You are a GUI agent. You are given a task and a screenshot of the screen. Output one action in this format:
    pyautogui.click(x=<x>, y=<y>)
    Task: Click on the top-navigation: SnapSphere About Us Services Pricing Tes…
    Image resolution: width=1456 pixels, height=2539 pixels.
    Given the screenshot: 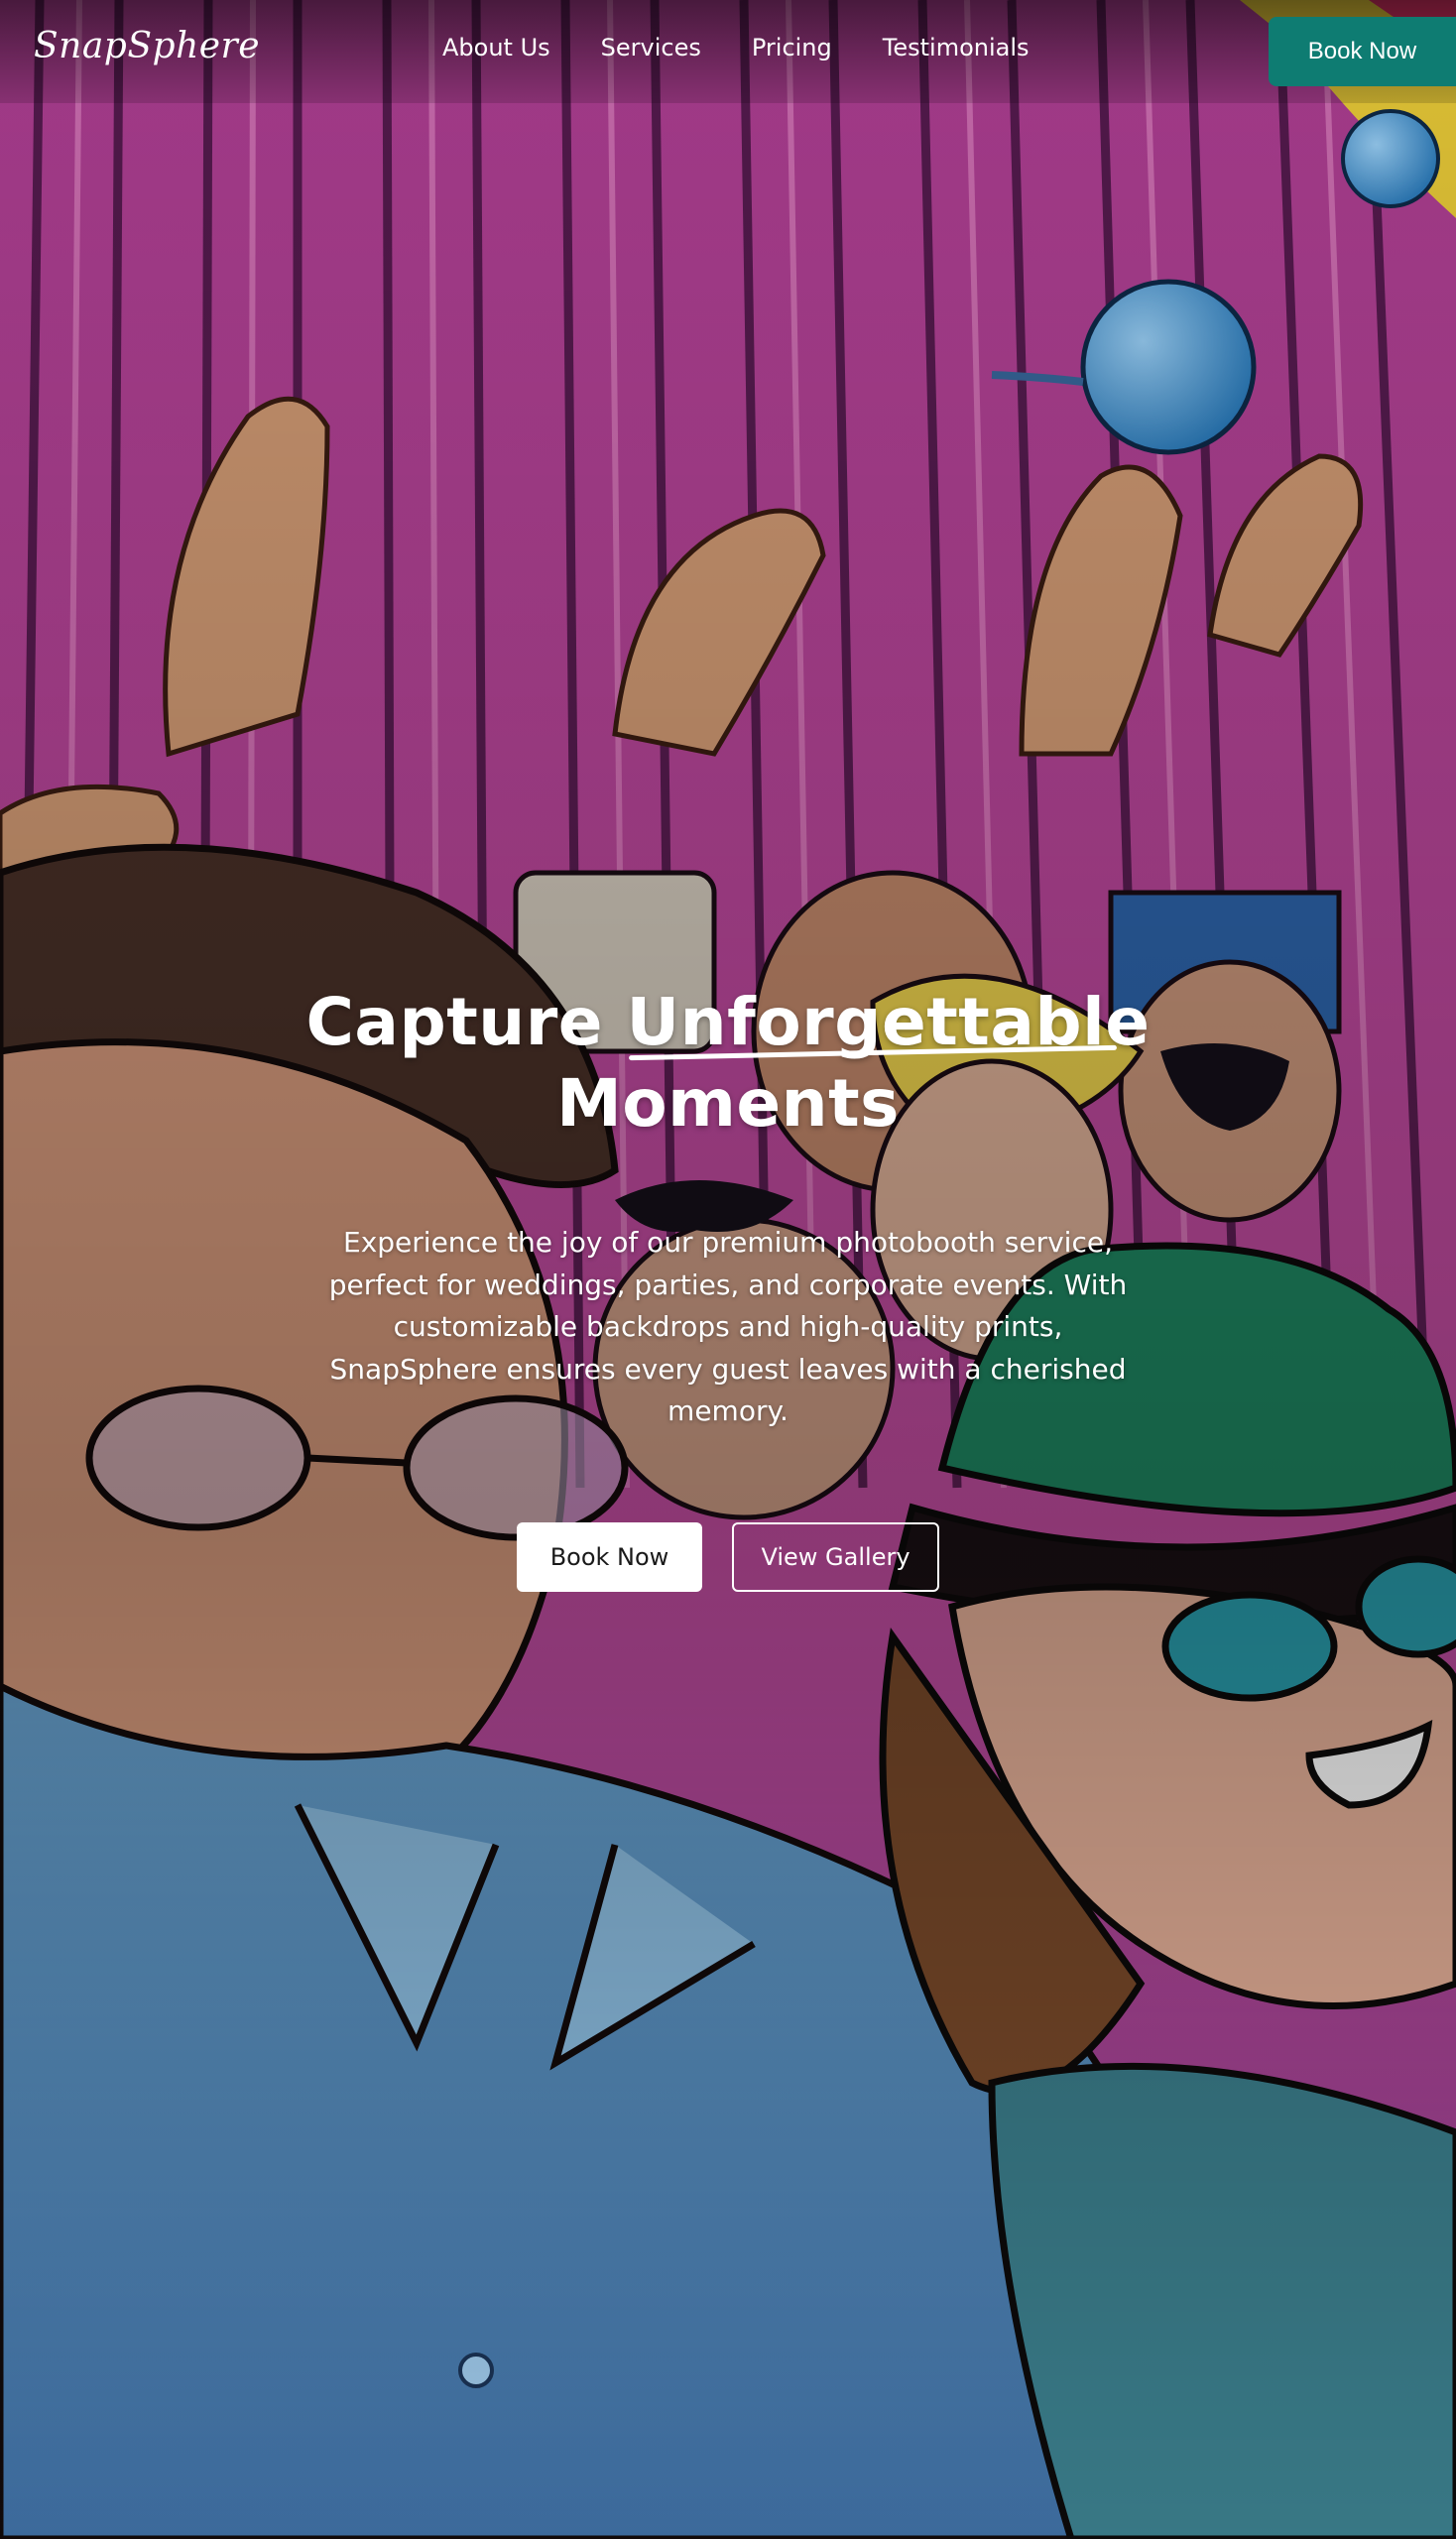 What is the action you would take?
    pyautogui.click(x=728, y=51)
    